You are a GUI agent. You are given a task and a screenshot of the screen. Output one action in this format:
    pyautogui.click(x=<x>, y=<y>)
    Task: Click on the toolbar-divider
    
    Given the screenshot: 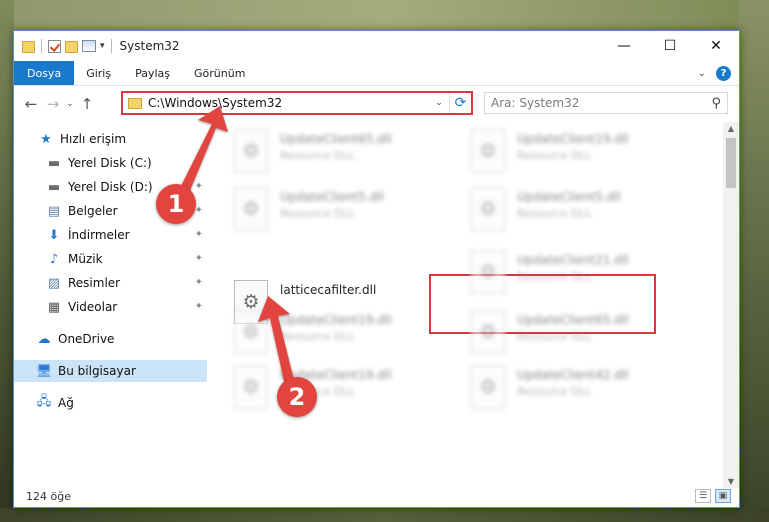 What is the action you would take?
    pyautogui.click(x=41, y=46)
    